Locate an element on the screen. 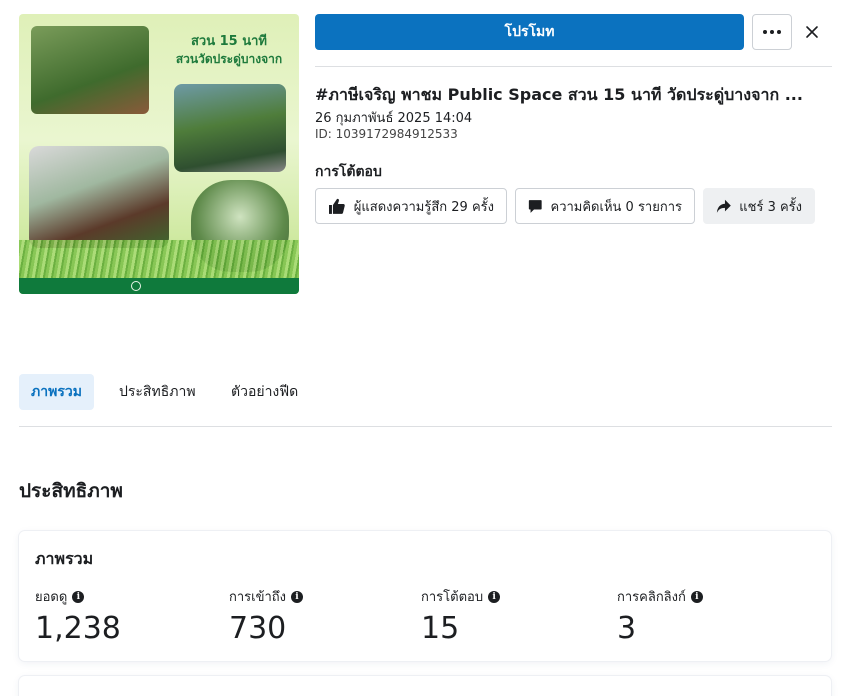  more-dots-icon is located at coordinates (772, 32).